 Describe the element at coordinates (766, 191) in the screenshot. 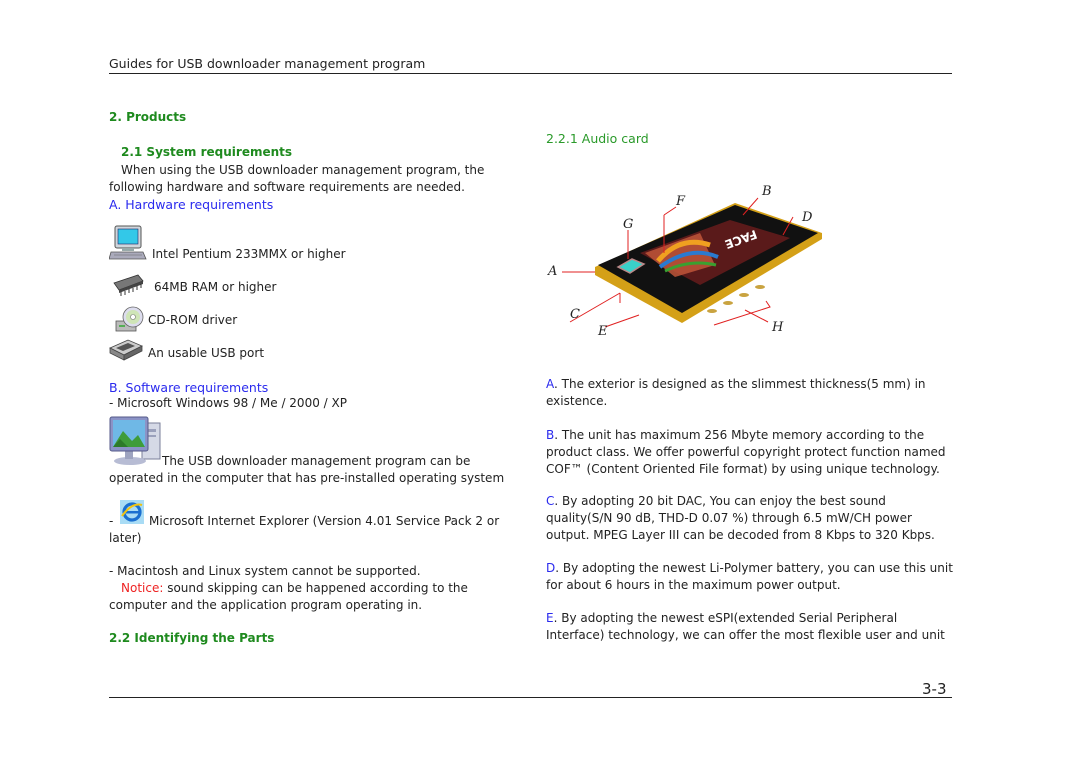

I see `callout-b: B` at that location.